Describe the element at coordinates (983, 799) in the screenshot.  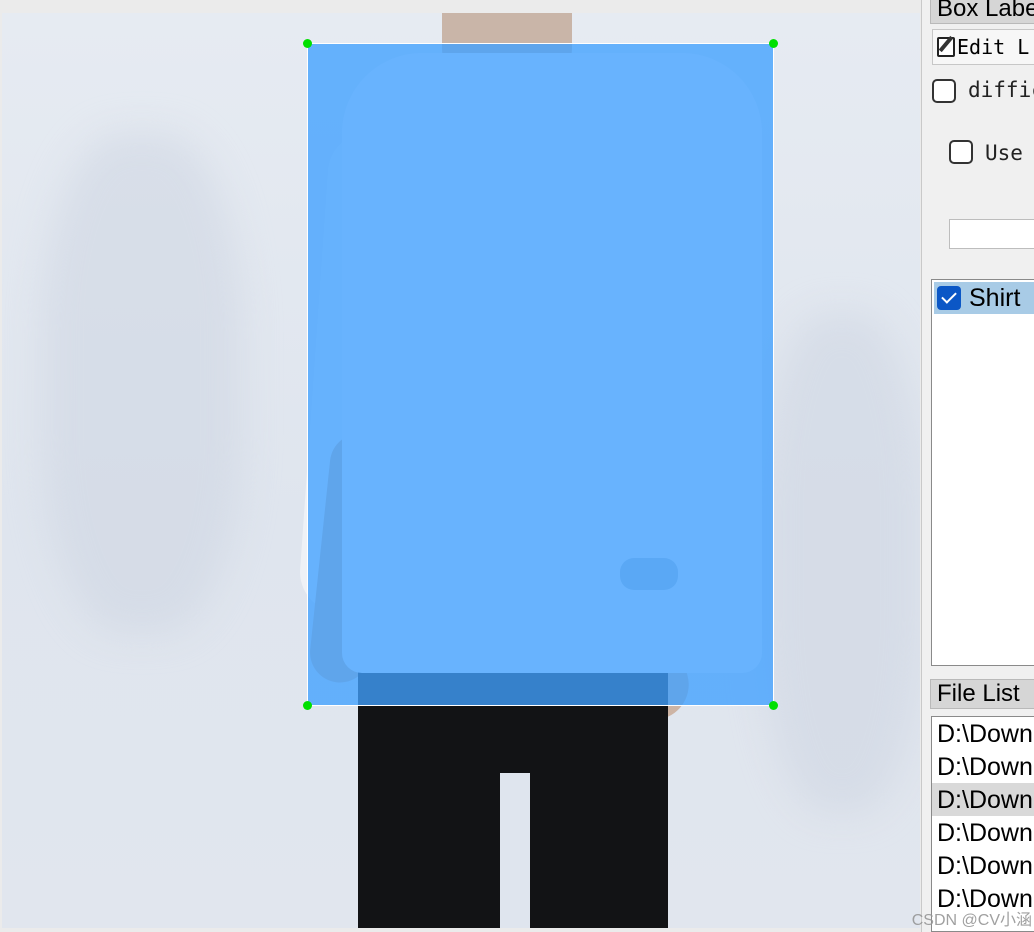
I see `file-list-item-selected: D:\Down` at that location.